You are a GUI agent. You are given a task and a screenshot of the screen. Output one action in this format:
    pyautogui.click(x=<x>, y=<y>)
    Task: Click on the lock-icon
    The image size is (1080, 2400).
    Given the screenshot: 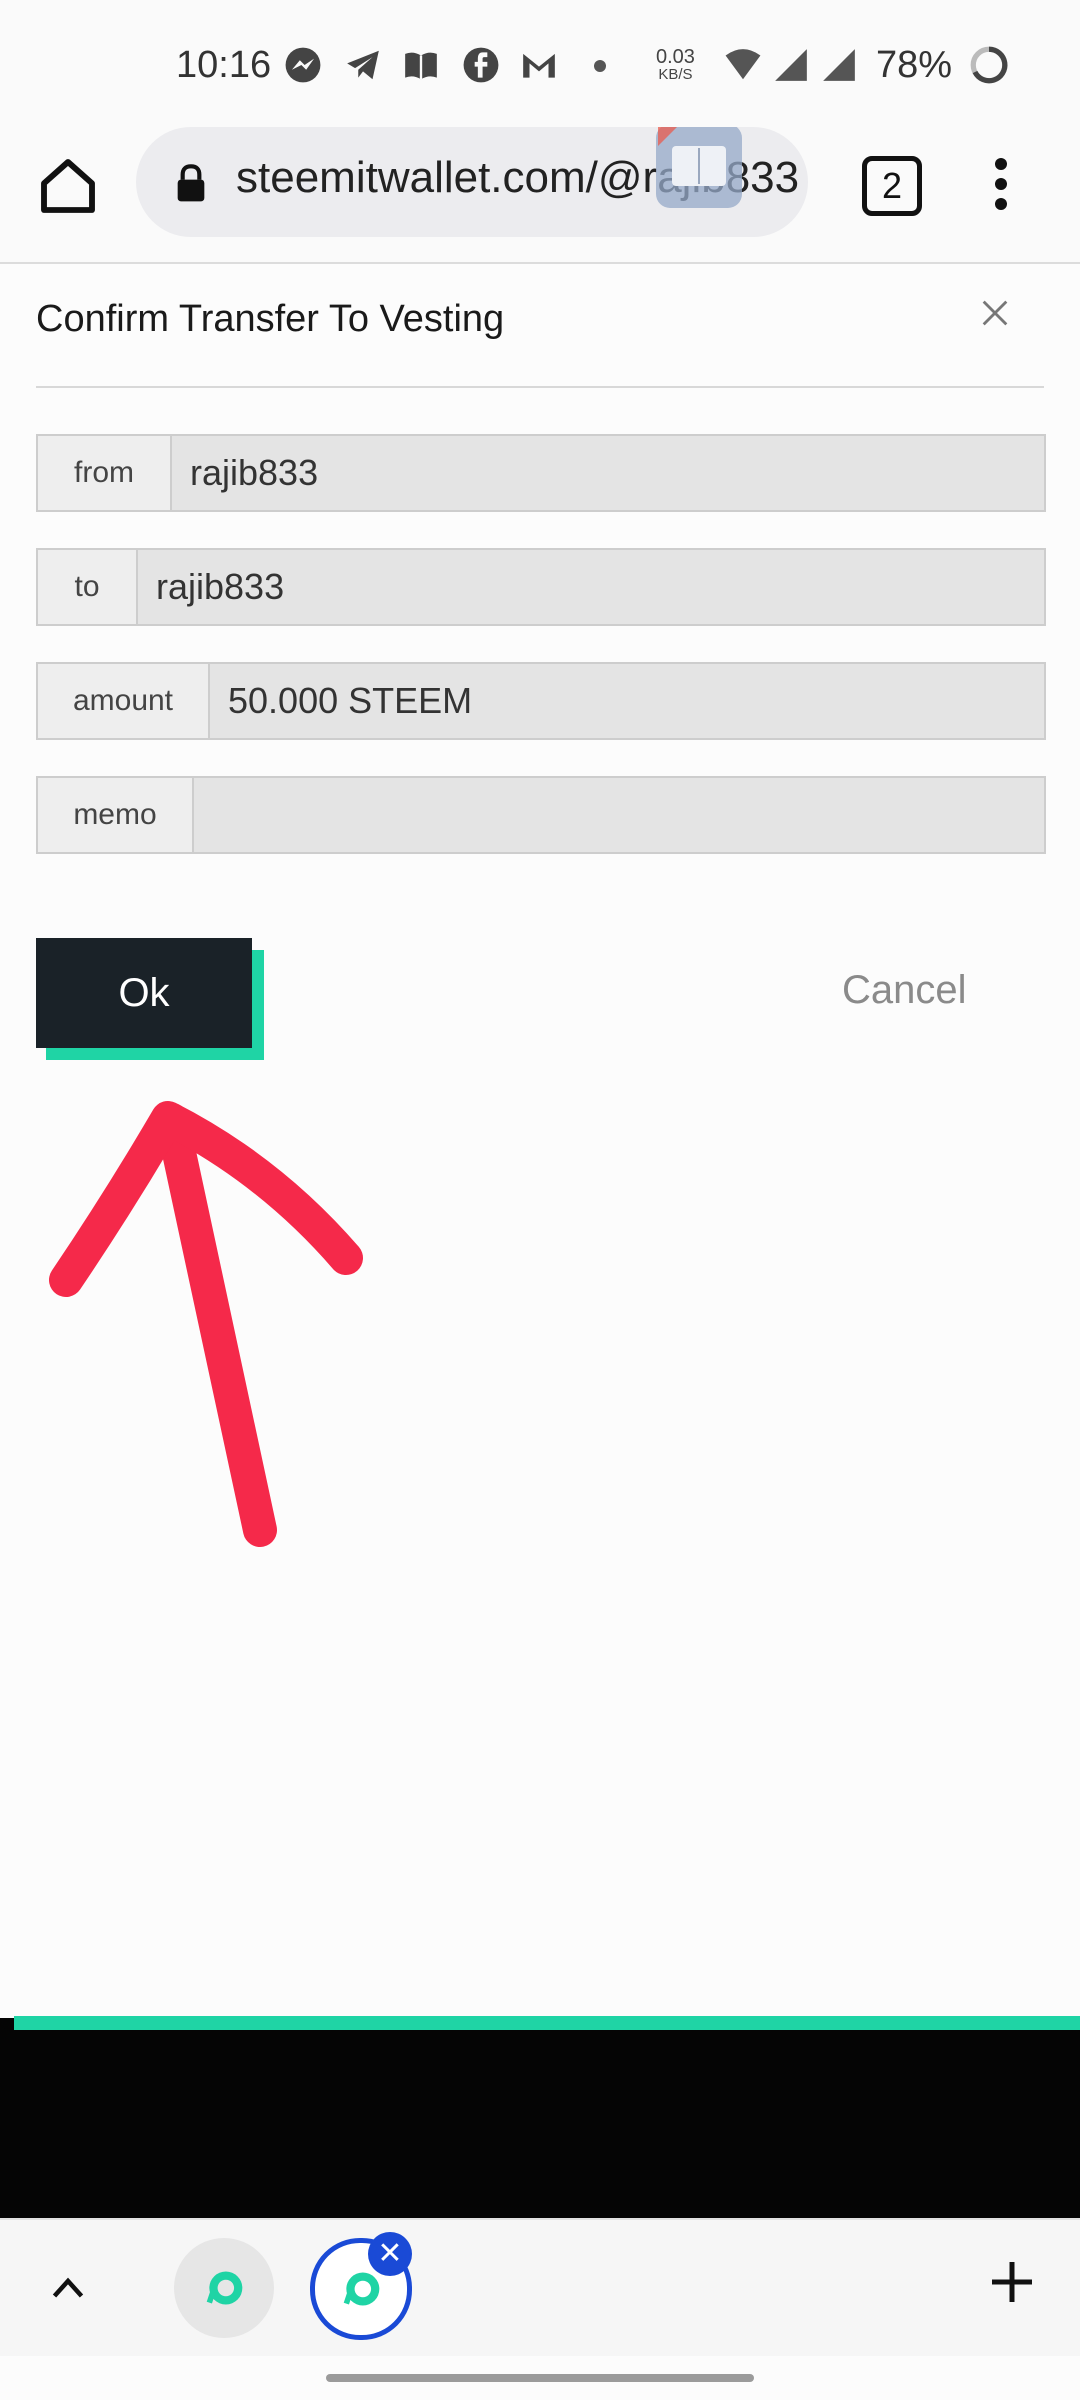 What is the action you would take?
    pyautogui.click(x=191, y=183)
    